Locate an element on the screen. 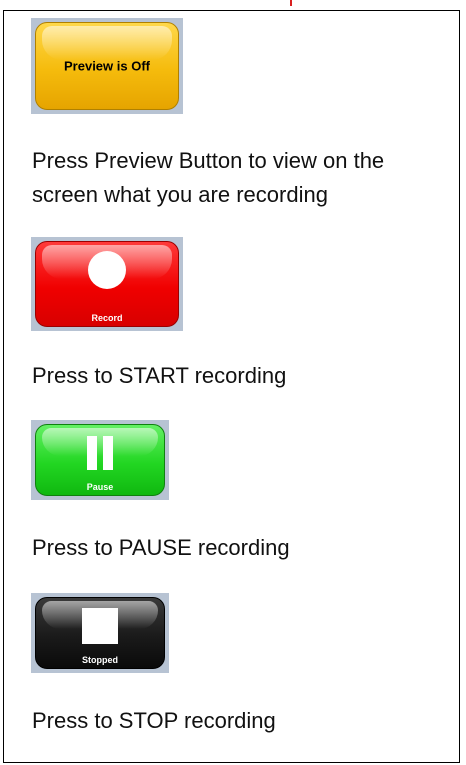 The width and height of the screenshot is (466, 765). pause-icon is located at coordinates (100, 453).